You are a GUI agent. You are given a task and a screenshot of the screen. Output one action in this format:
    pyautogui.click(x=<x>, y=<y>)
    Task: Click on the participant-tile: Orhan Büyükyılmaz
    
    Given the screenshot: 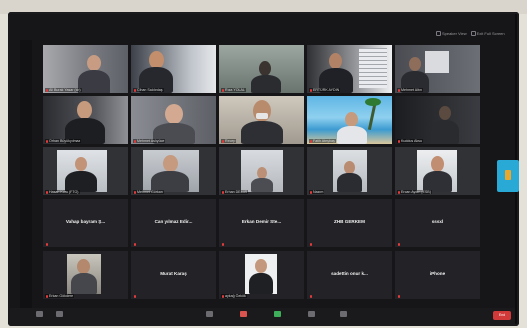 What is the action you would take?
    pyautogui.click(x=85, y=120)
    